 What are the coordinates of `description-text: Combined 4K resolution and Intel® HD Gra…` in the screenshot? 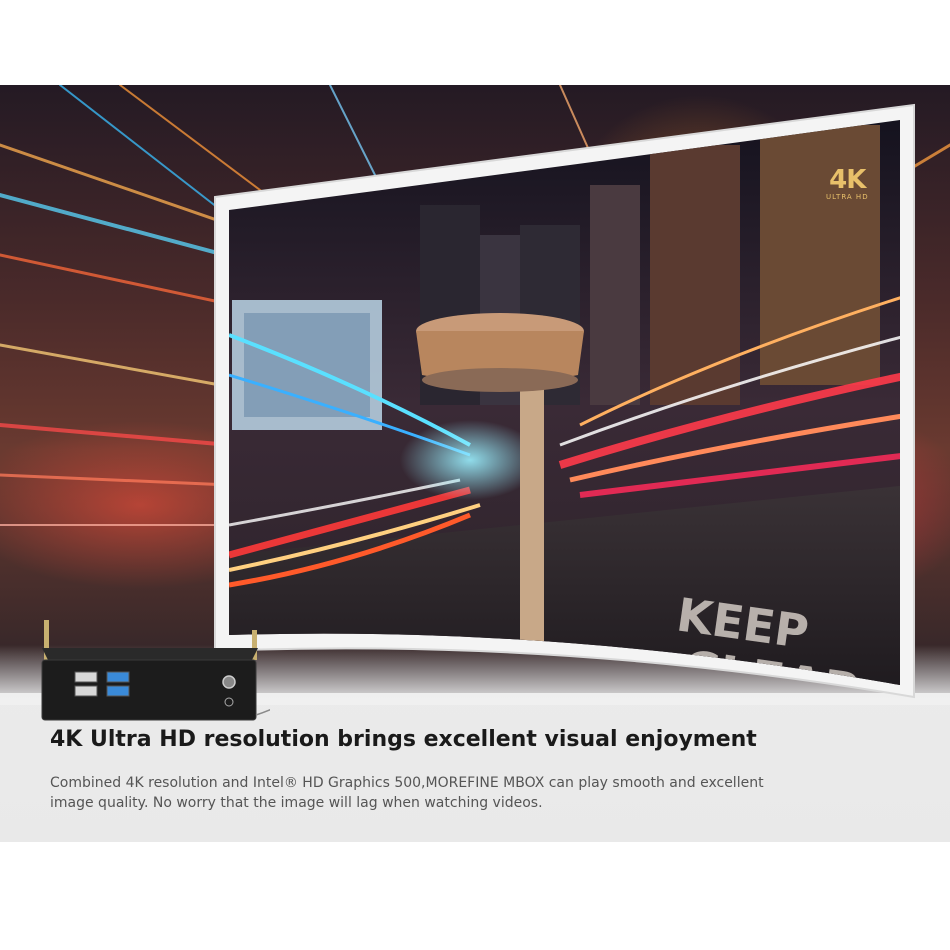 It's located at (480, 793).